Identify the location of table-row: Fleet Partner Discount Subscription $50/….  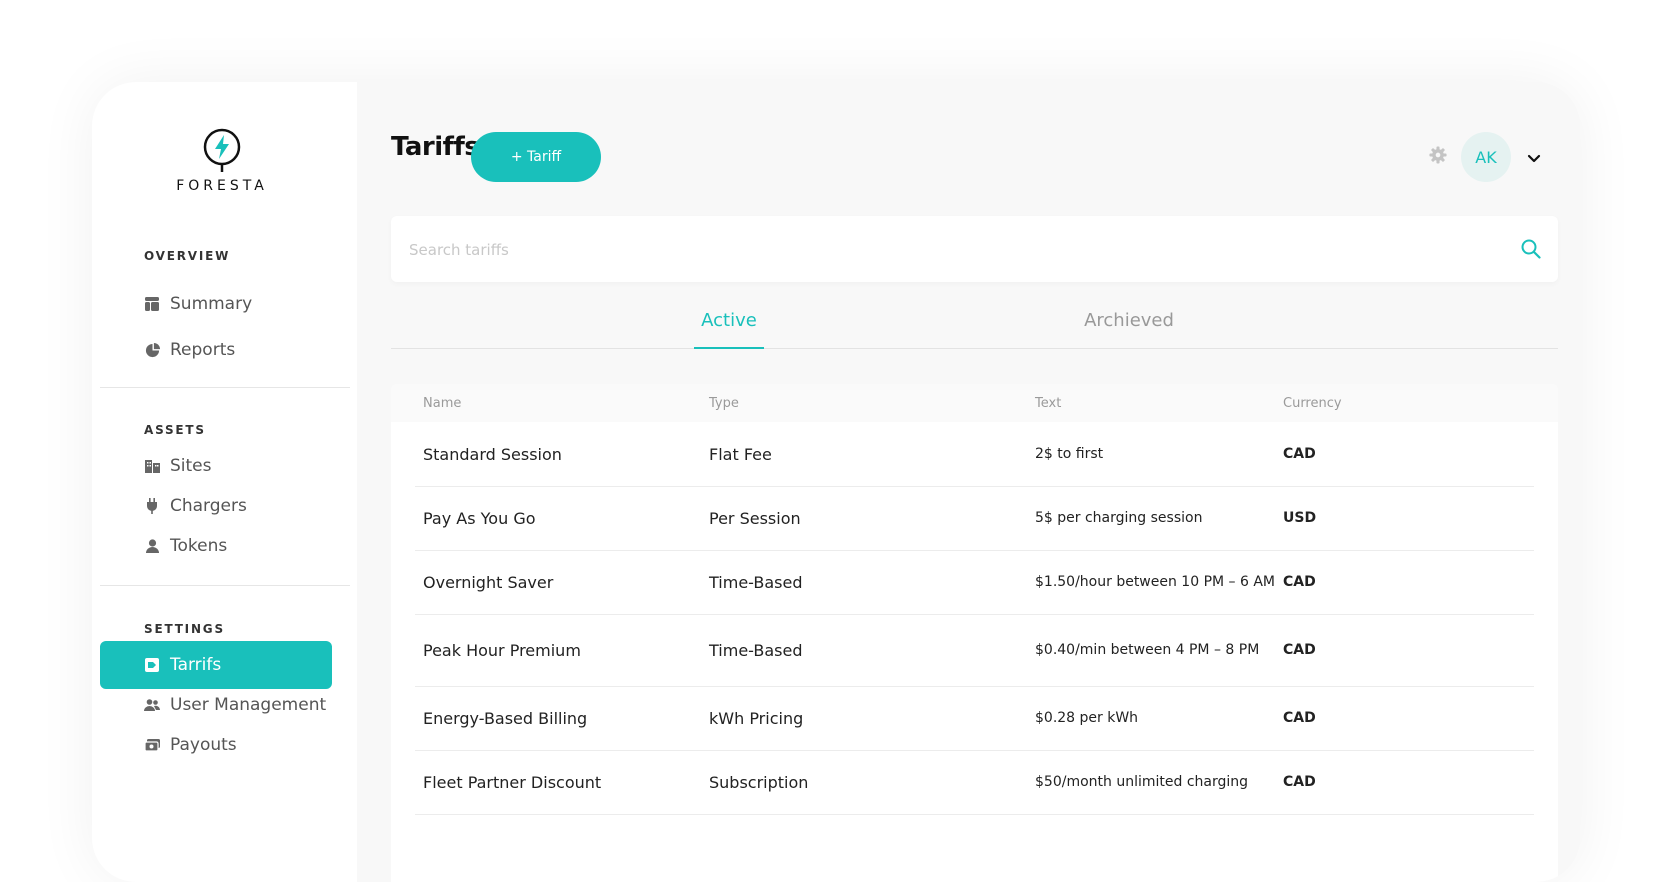
(974, 782).